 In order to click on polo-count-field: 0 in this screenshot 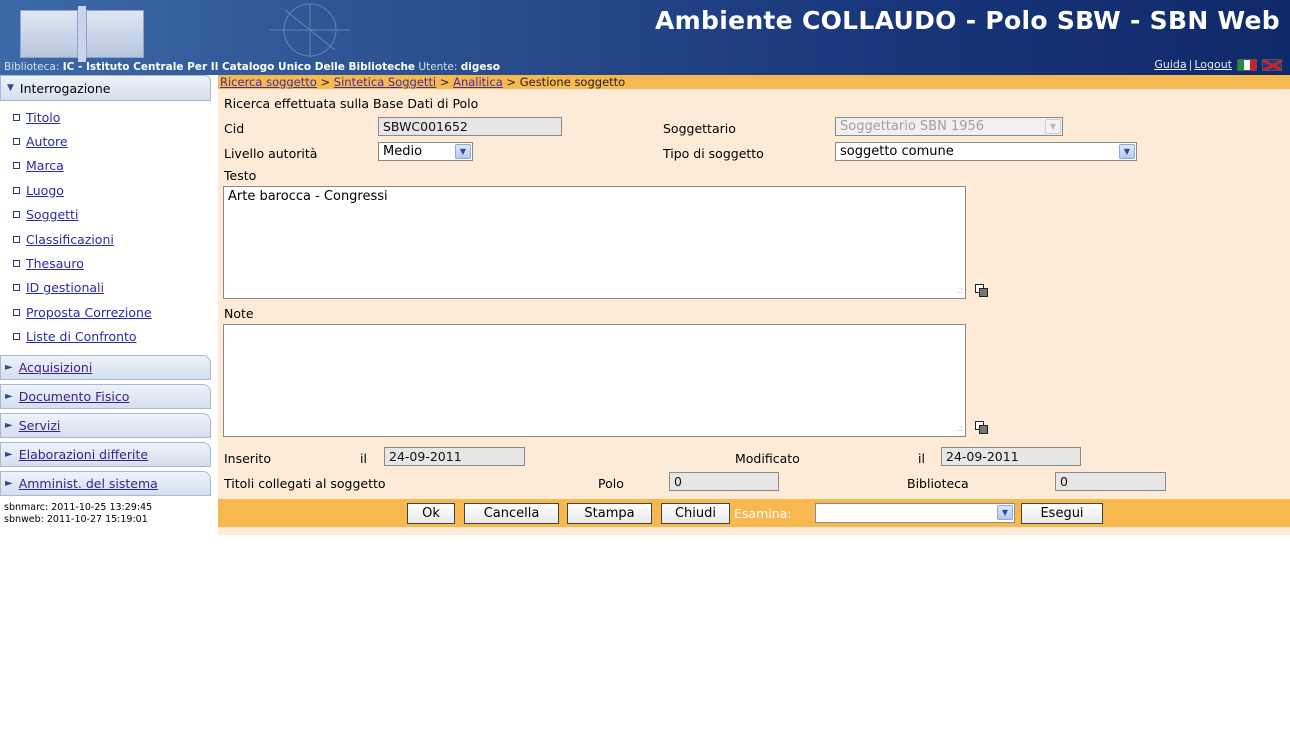, I will do `click(724, 481)`.